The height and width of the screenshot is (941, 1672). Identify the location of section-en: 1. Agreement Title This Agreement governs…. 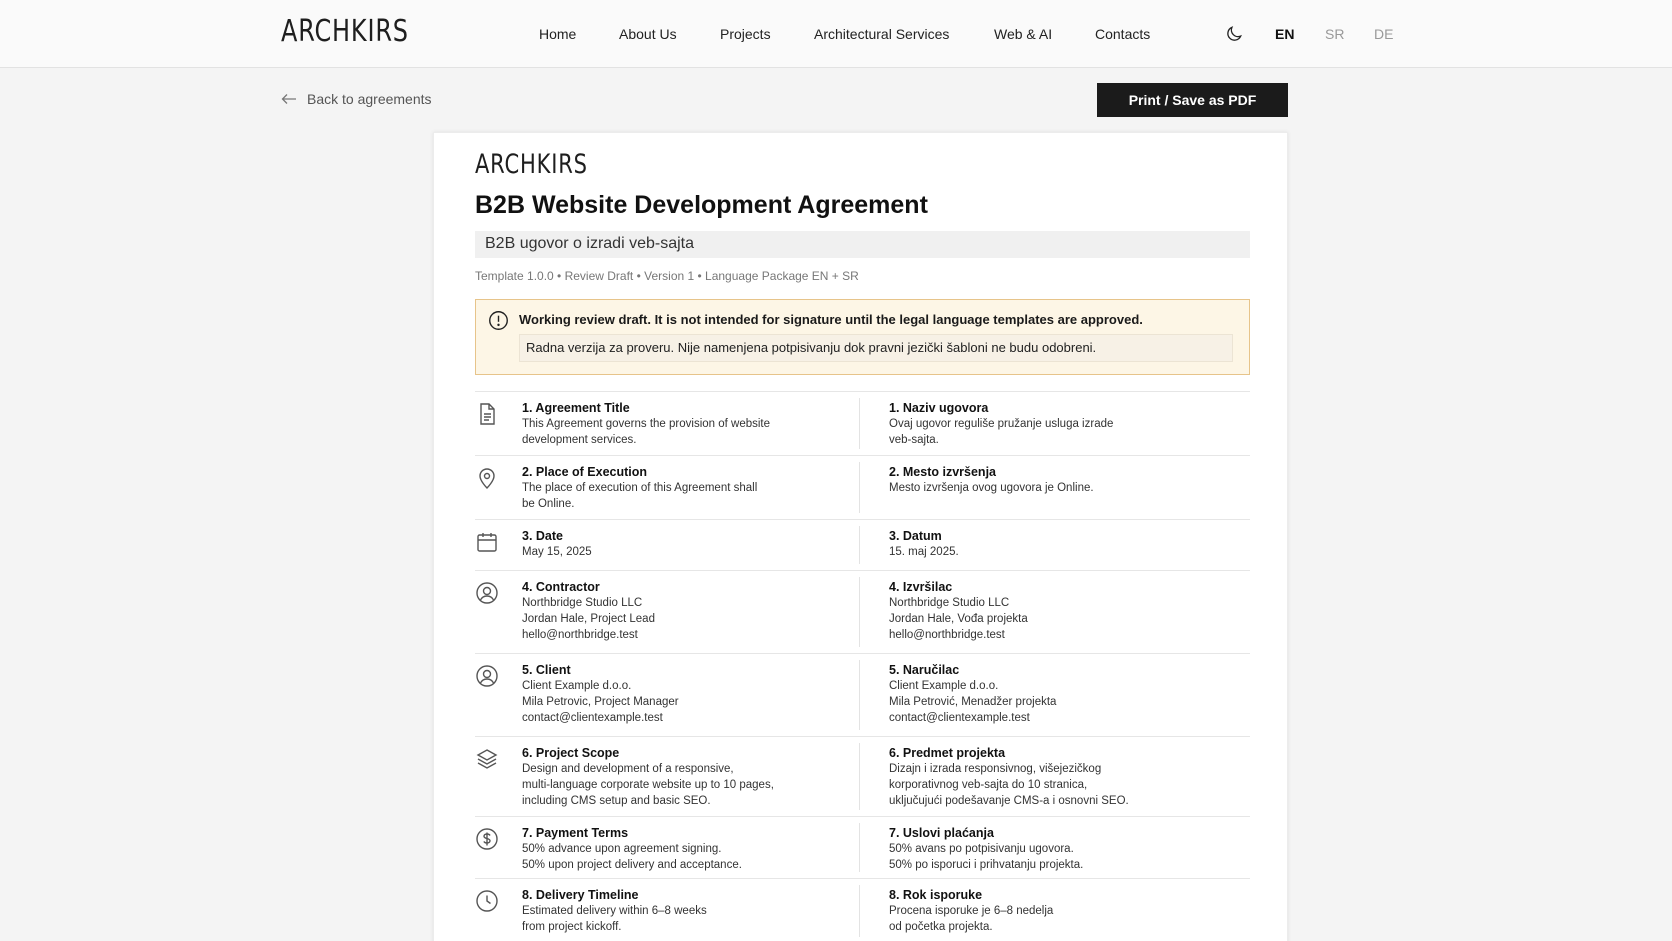
(672, 424).